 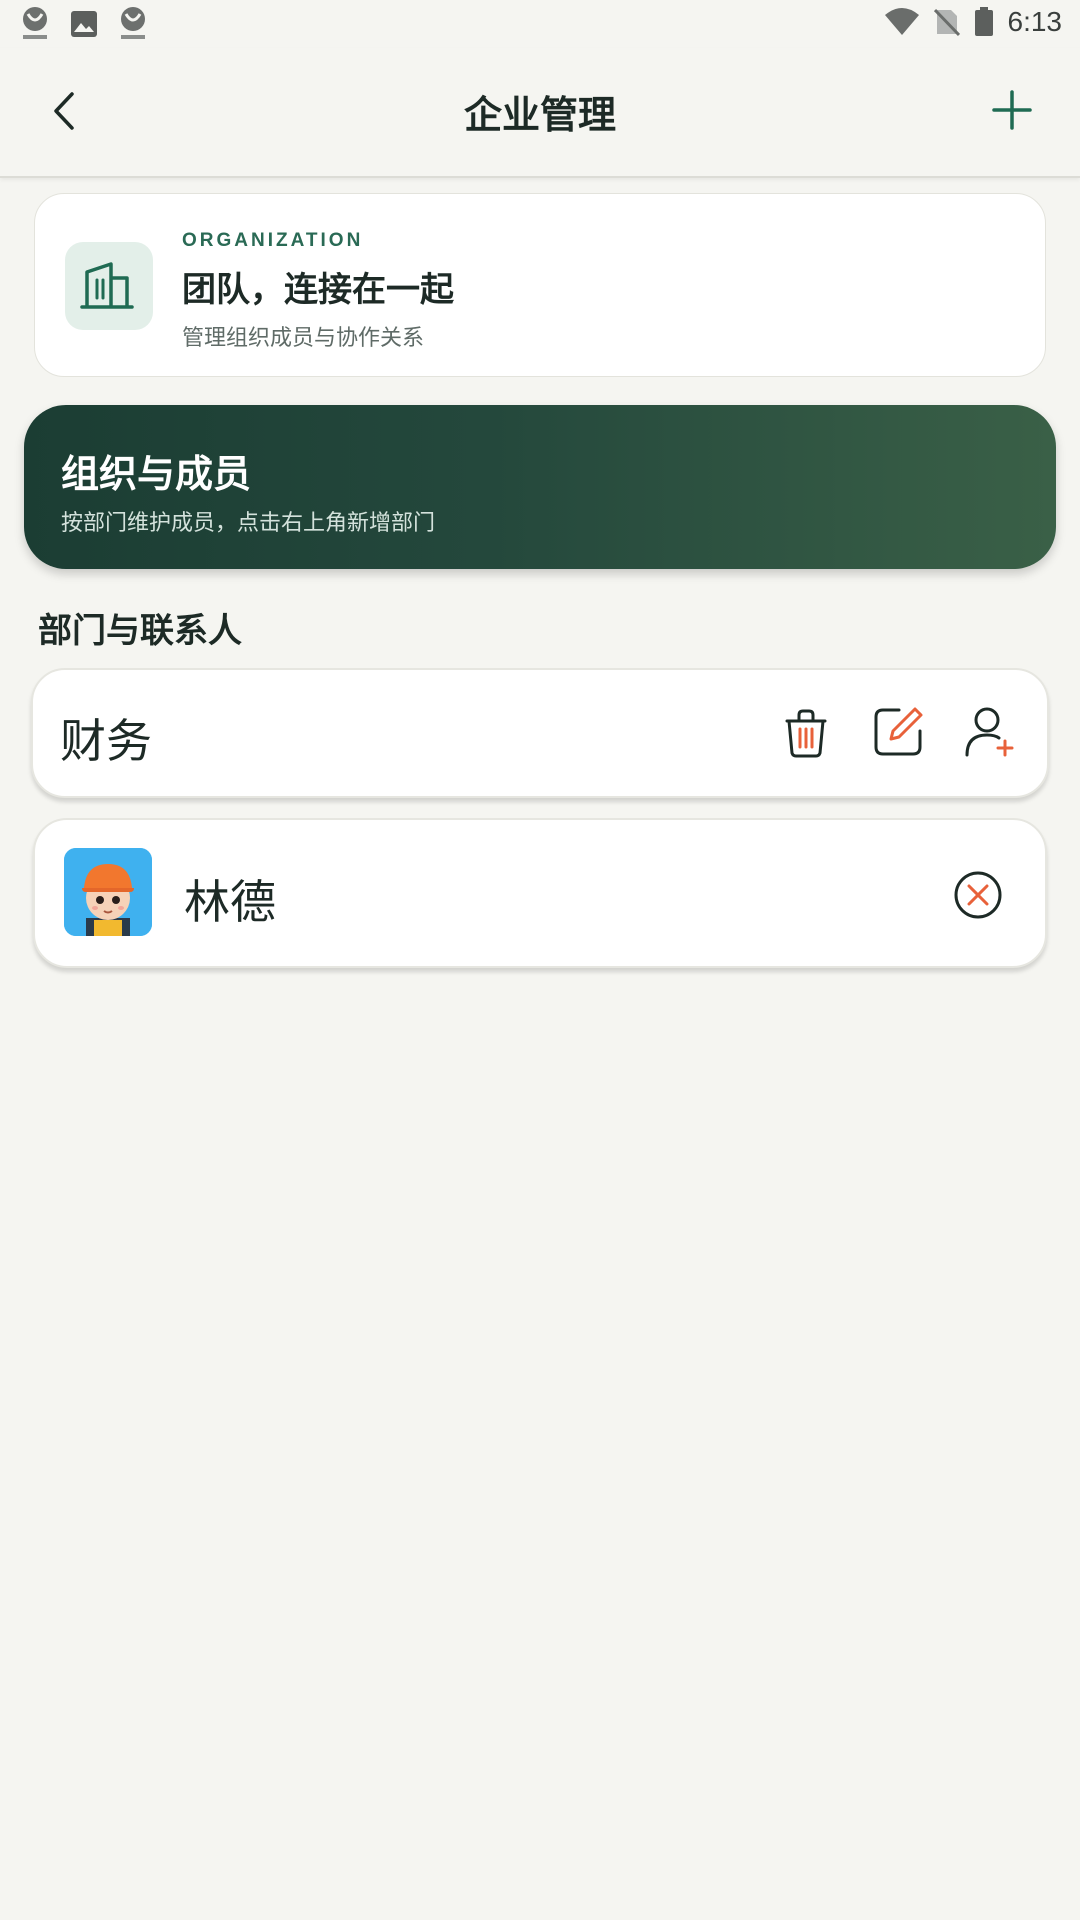 What do you see at coordinates (990, 732) in the screenshot?
I see `add-user-icon` at bounding box center [990, 732].